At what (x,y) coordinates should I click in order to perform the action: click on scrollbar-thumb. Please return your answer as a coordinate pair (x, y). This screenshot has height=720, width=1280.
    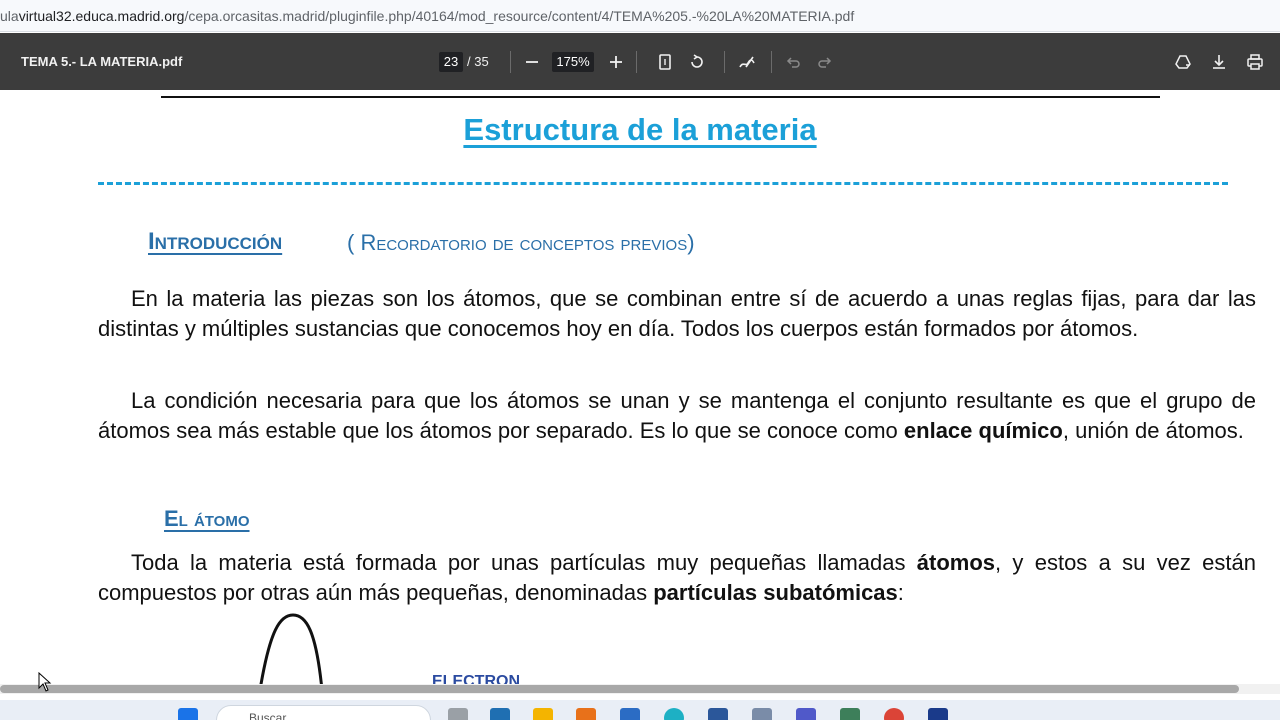
    Looking at the image, I should click on (619, 689).